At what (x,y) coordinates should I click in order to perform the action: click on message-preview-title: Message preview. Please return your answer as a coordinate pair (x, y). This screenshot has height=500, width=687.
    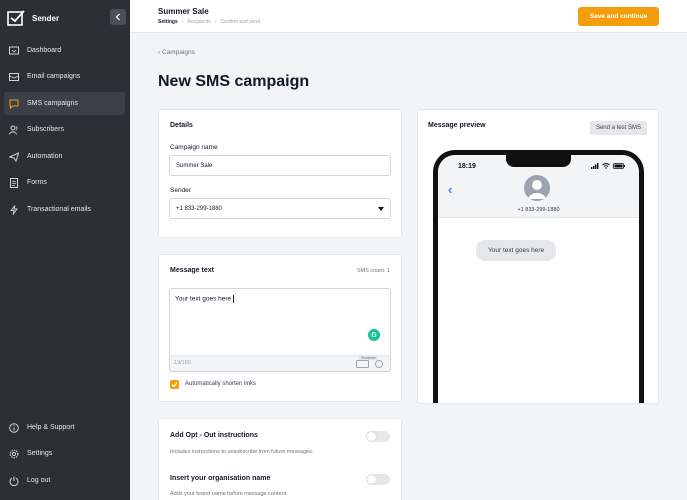
    Looking at the image, I should click on (457, 125).